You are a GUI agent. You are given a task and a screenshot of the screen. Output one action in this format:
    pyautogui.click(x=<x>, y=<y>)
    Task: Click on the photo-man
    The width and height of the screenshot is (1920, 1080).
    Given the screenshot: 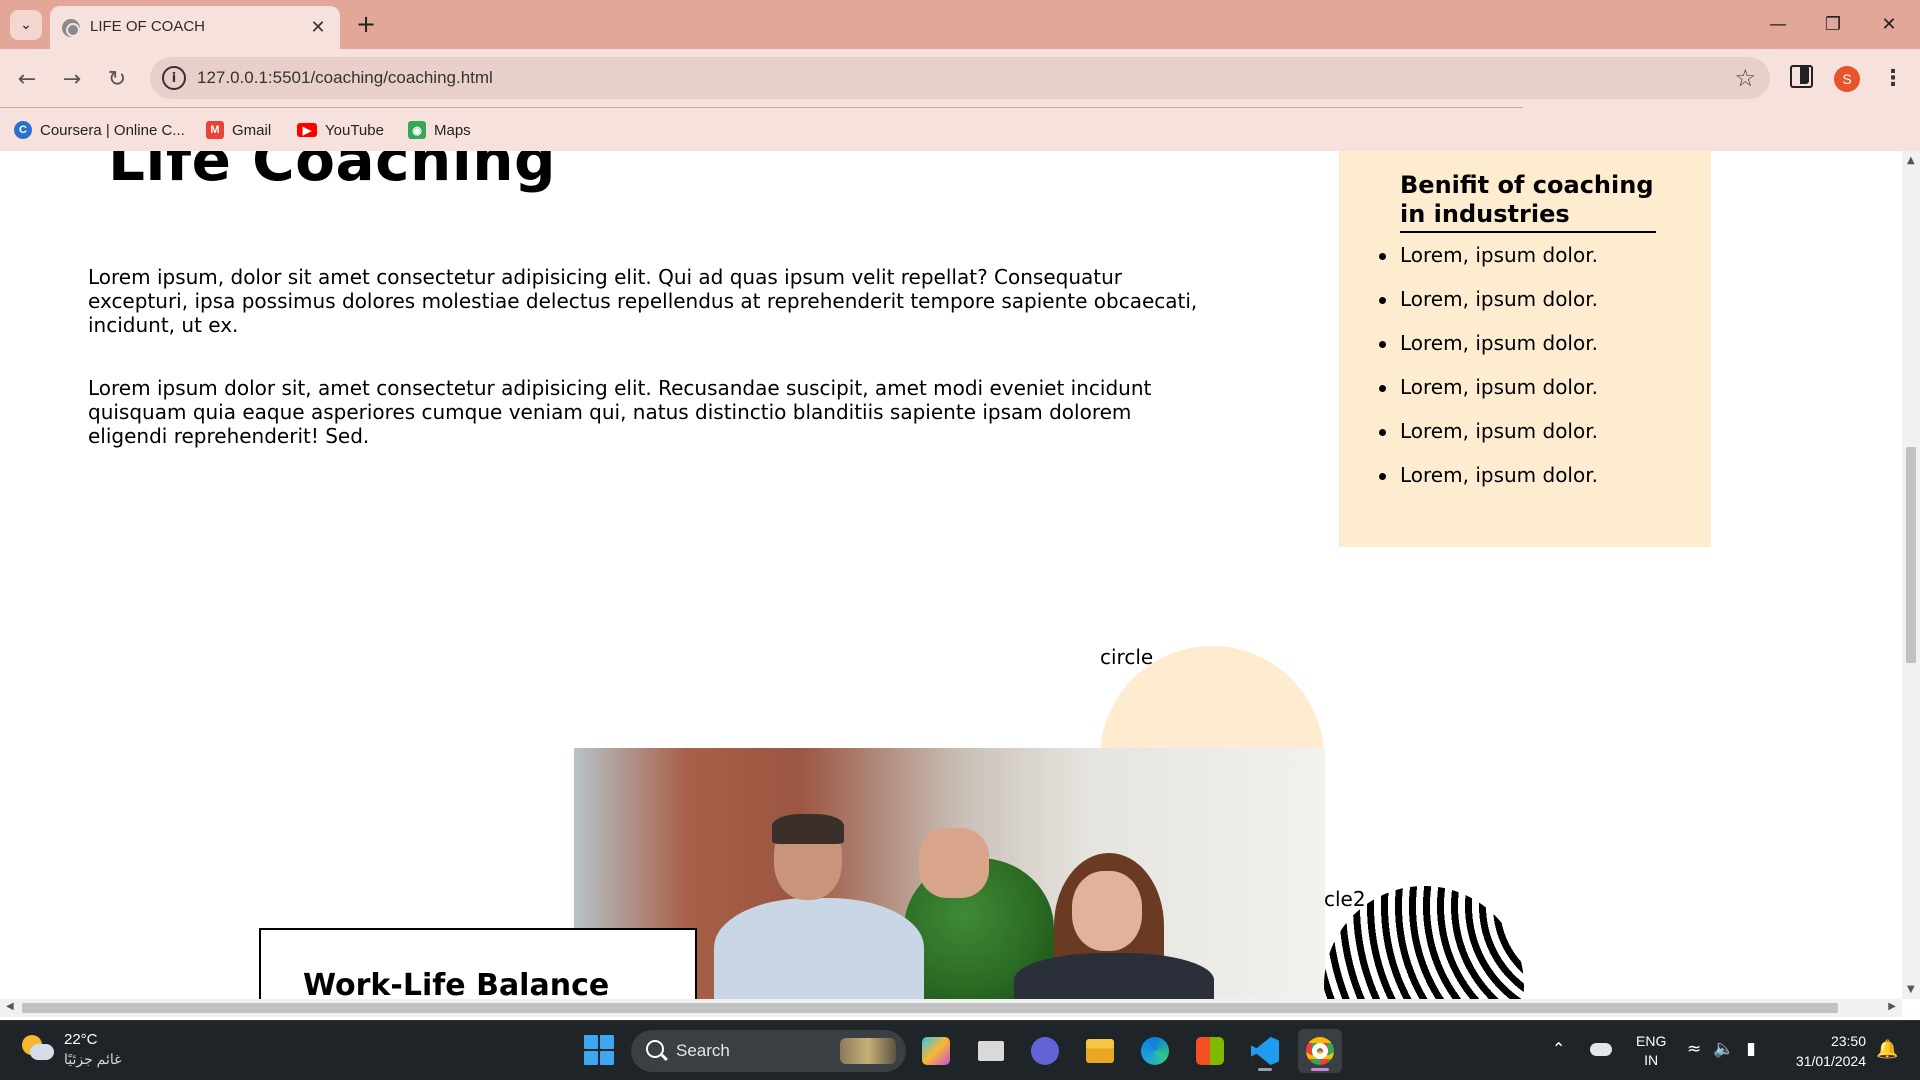 What is the action you would take?
    pyautogui.click(x=819, y=906)
    